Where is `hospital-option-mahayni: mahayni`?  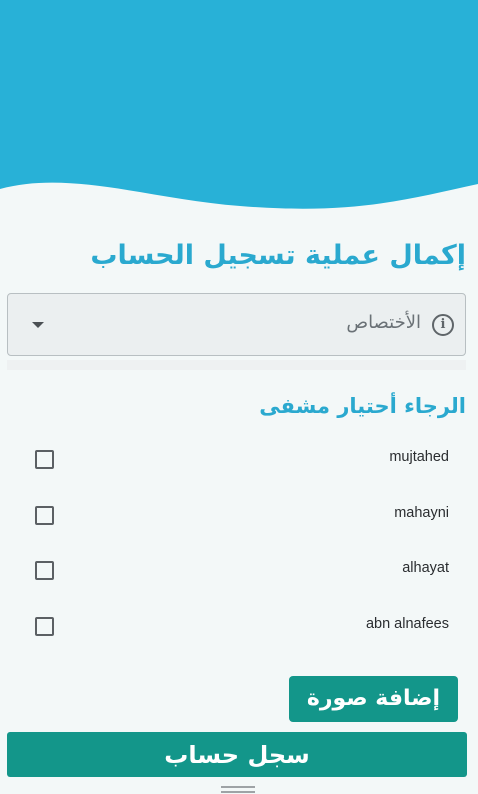
hospital-option-mahayni: mahayni is located at coordinates (239, 516).